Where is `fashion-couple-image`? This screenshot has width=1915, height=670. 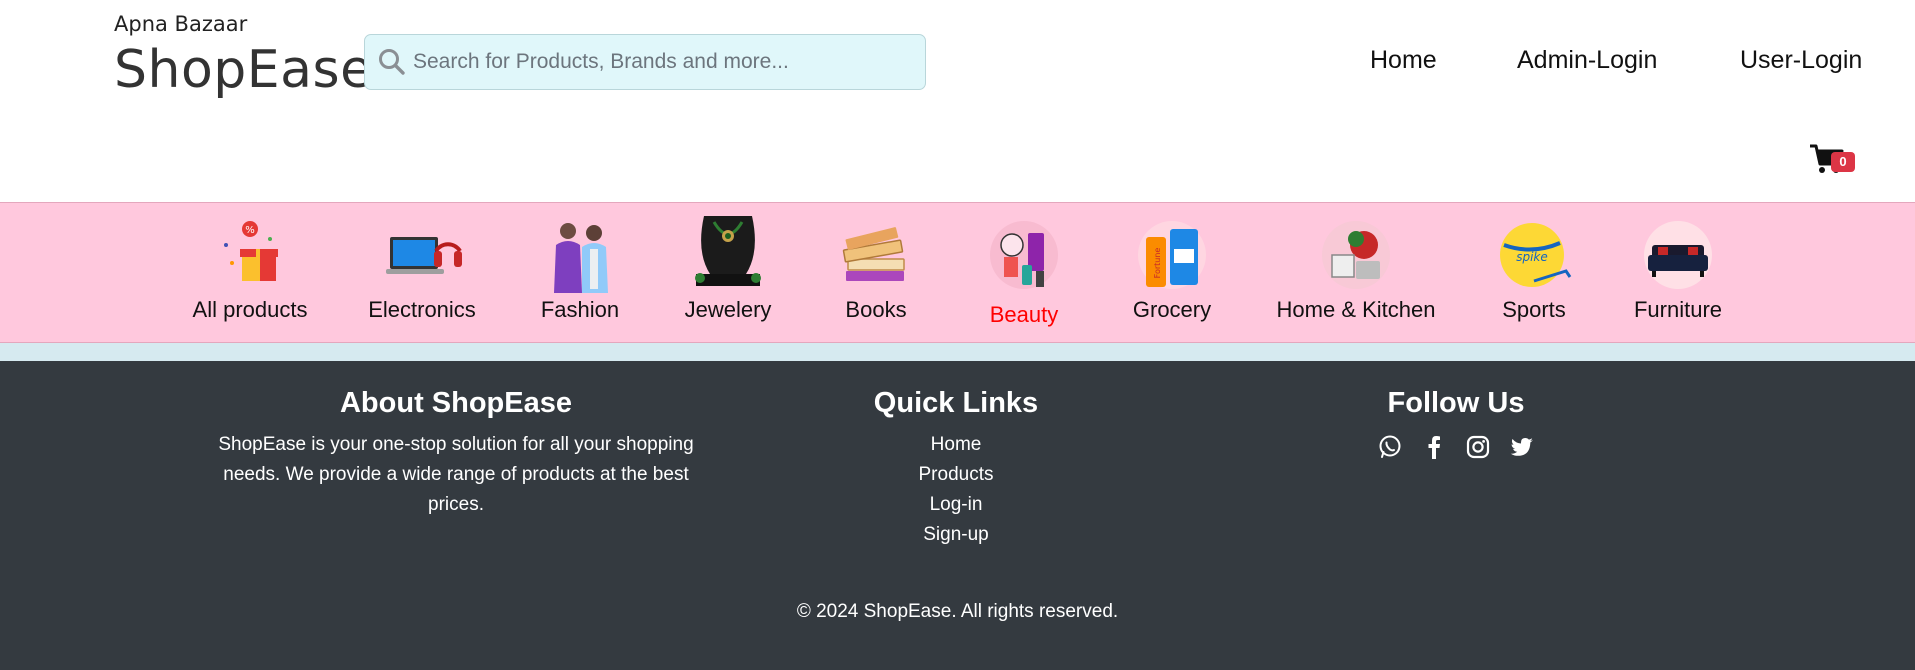
fashion-couple-image is located at coordinates (581, 258).